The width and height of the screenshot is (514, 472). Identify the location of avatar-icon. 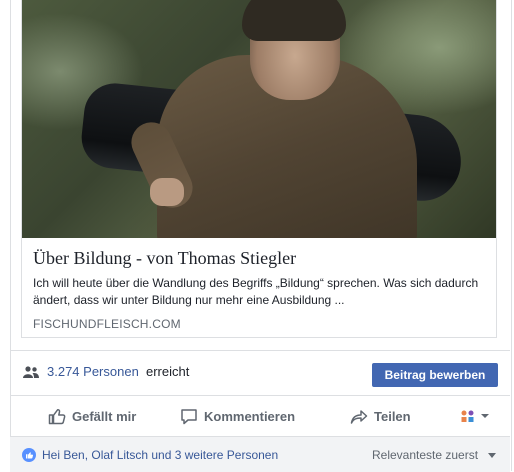
(467, 416).